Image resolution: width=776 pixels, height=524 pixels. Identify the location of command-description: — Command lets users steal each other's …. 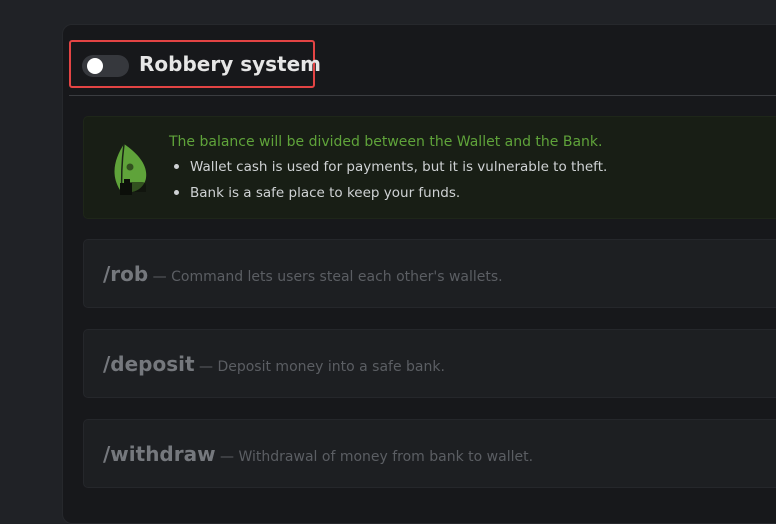
(325, 277).